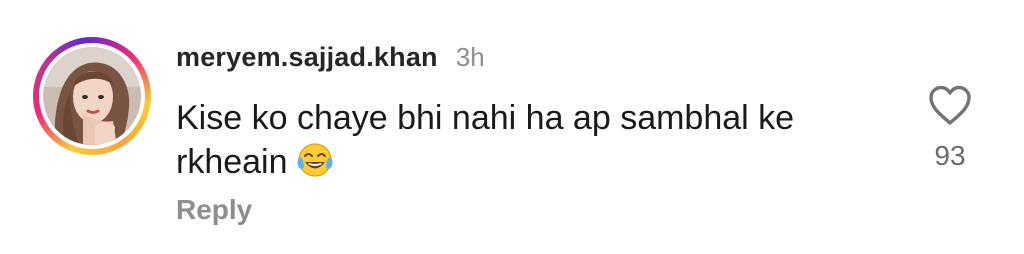 The height and width of the screenshot is (254, 1024). Describe the element at coordinates (307, 57) in the screenshot. I see `username: meryem.sajjad.khan` at that location.